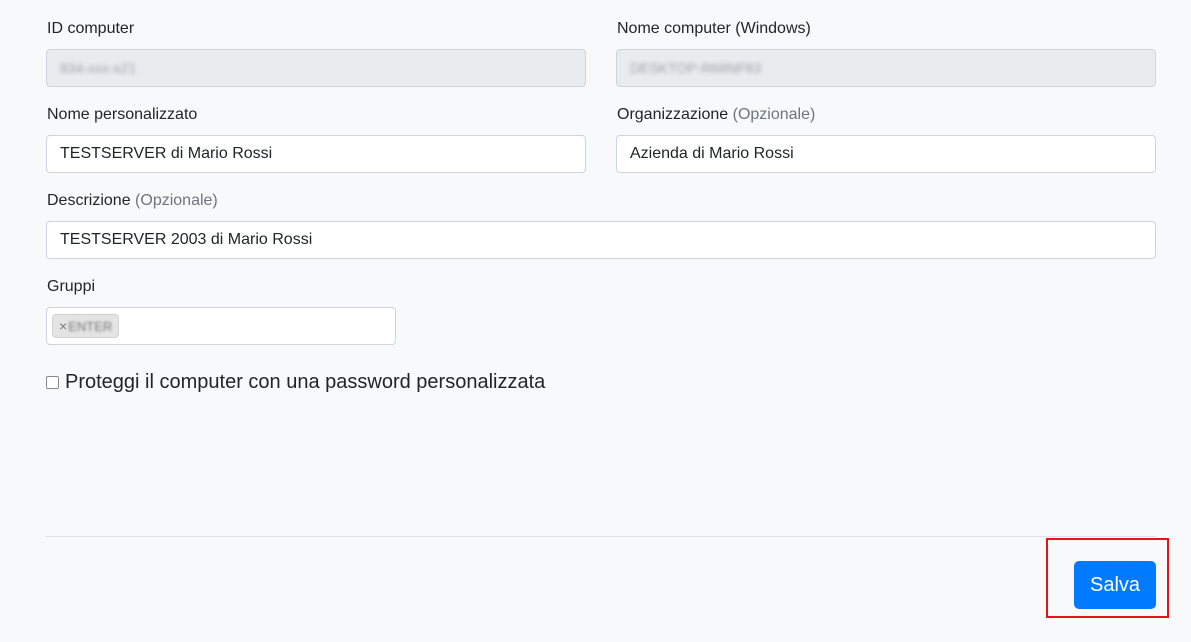 The height and width of the screenshot is (642, 1191). I want to click on group-tag: ×ENTER, so click(86, 326).